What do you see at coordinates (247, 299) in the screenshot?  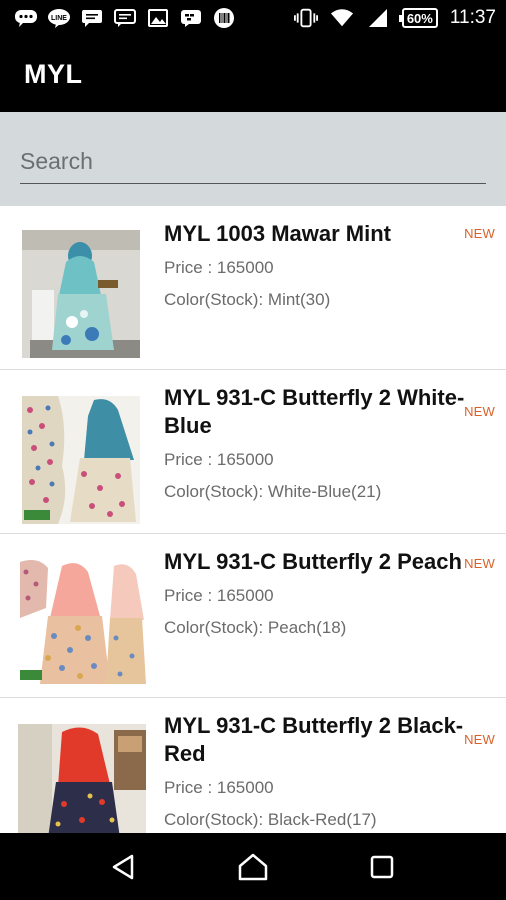 I see `product-color-stock: Color(Stock): Mint(30)` at bounding box center [247, 299].